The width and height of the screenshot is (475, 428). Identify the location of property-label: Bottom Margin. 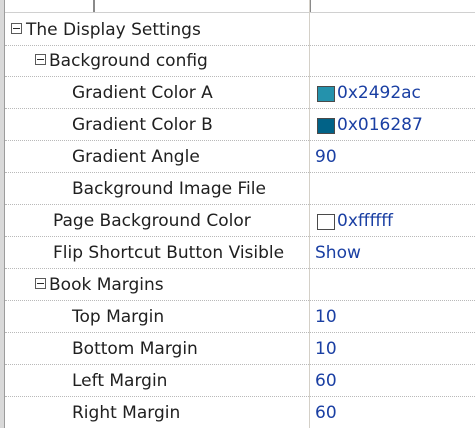
(135, 349).